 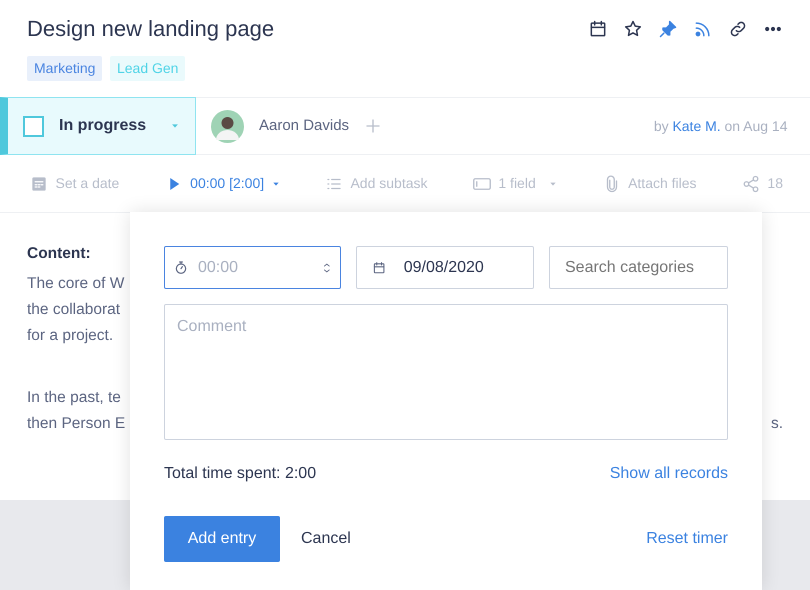 I want to click on text-line: In the past, te, so click(x=74, y=398).